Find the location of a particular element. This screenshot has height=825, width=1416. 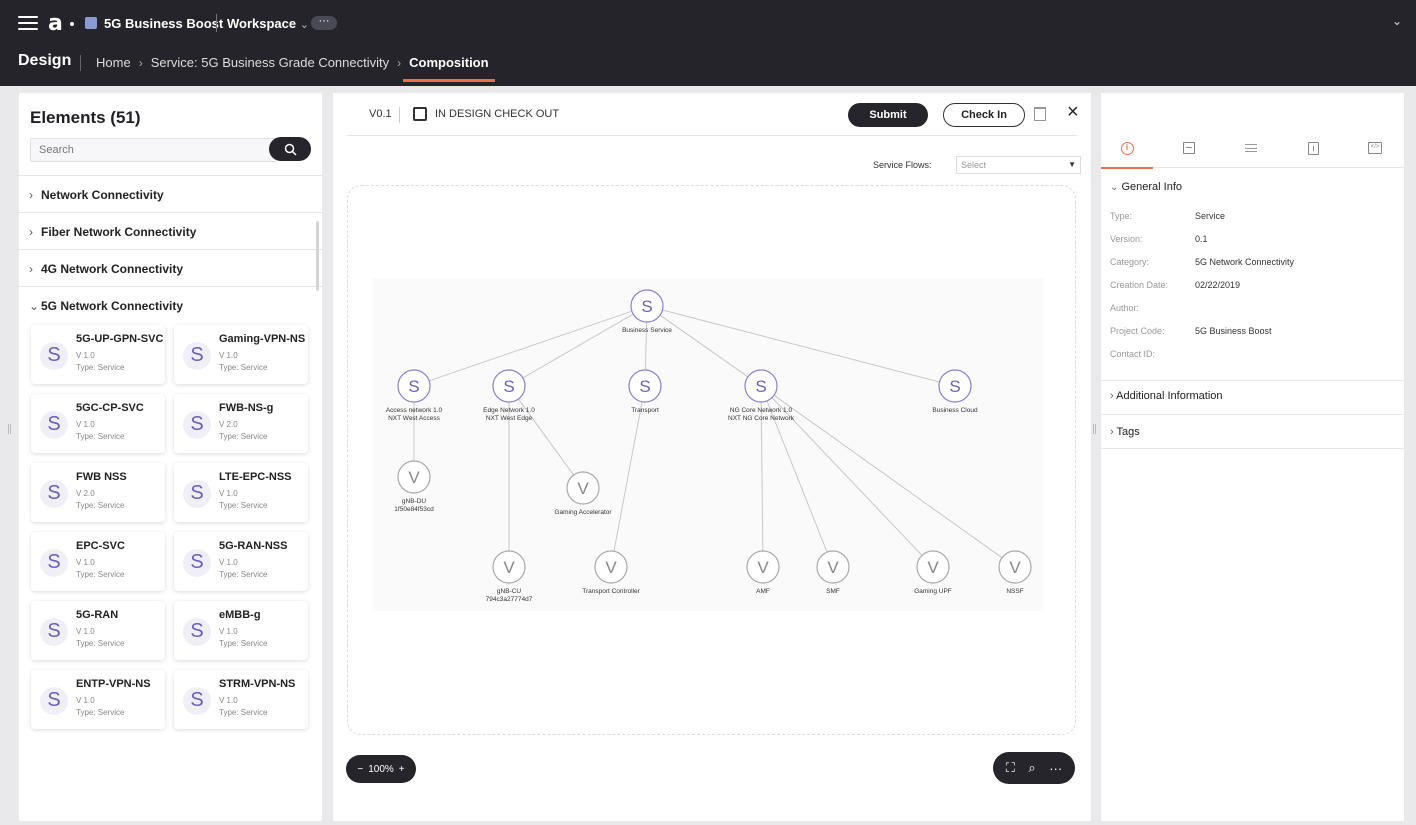

element-card: S eMBB-g V 1.0 Type: Service is located at coordinates (241, 630).